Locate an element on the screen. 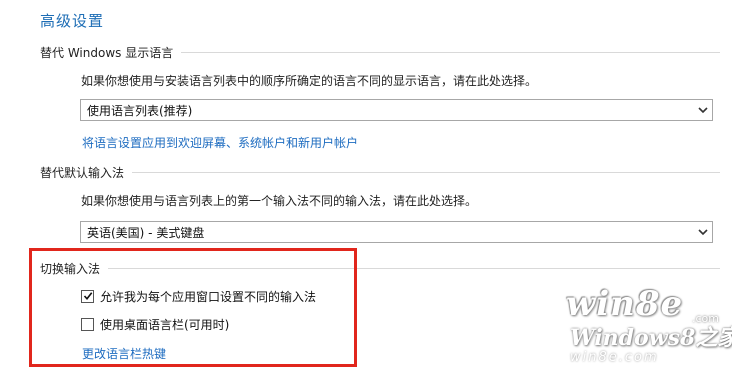 The height and width of the screenshot is (375, 732). watermark-logo: win8e is located at coordinates (625, 304).